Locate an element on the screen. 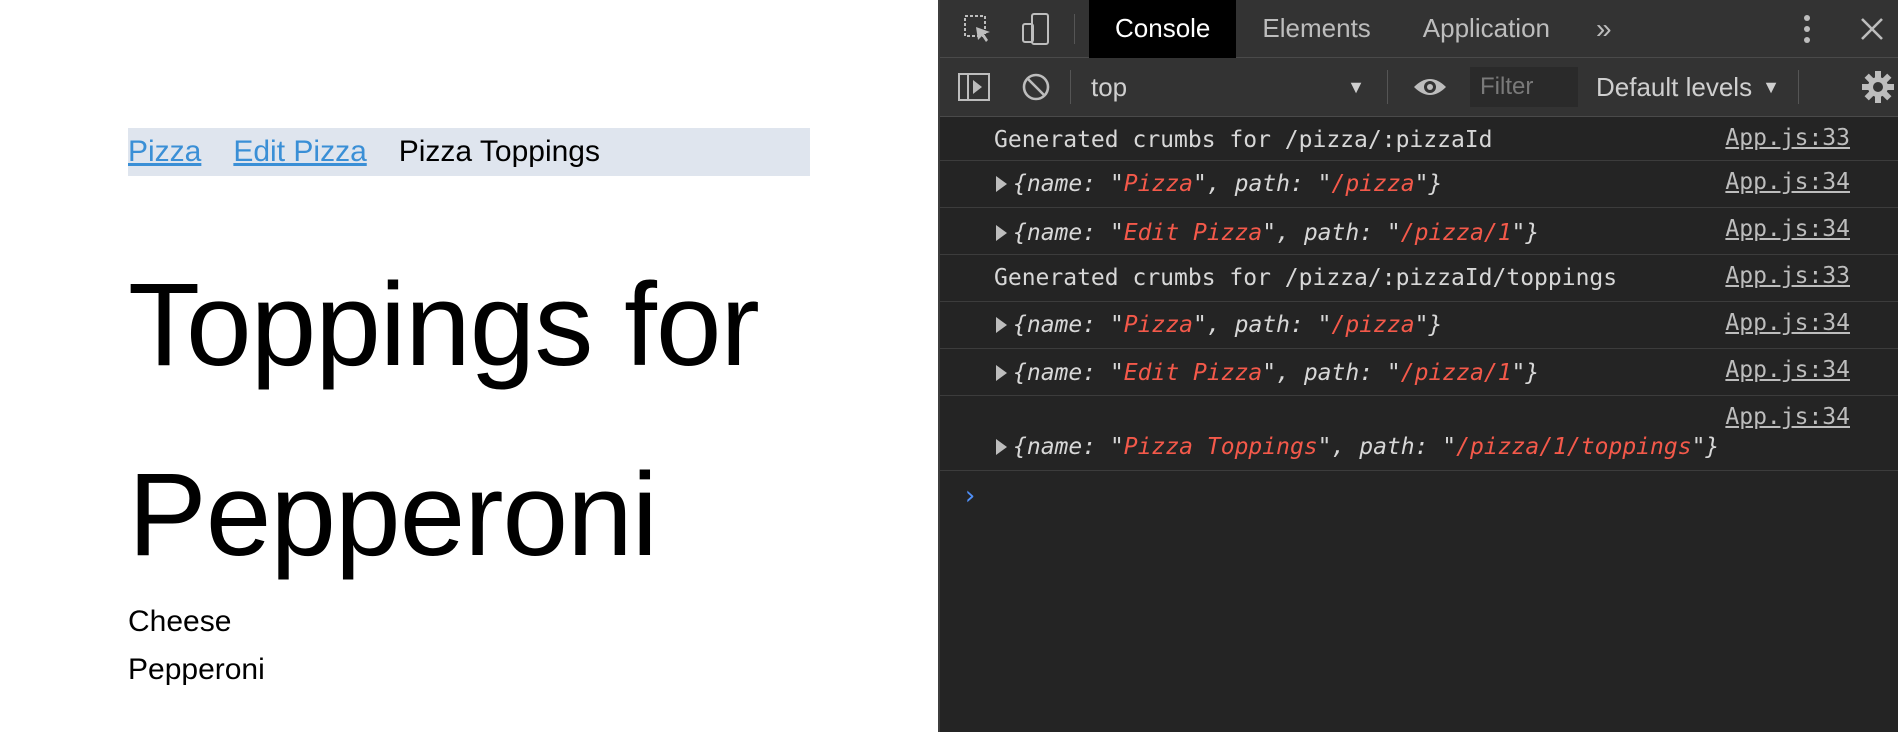 The width and height of the screenshot is (1898, 732). prompt-chevron-icon: › is located at coordinates (970, 496).